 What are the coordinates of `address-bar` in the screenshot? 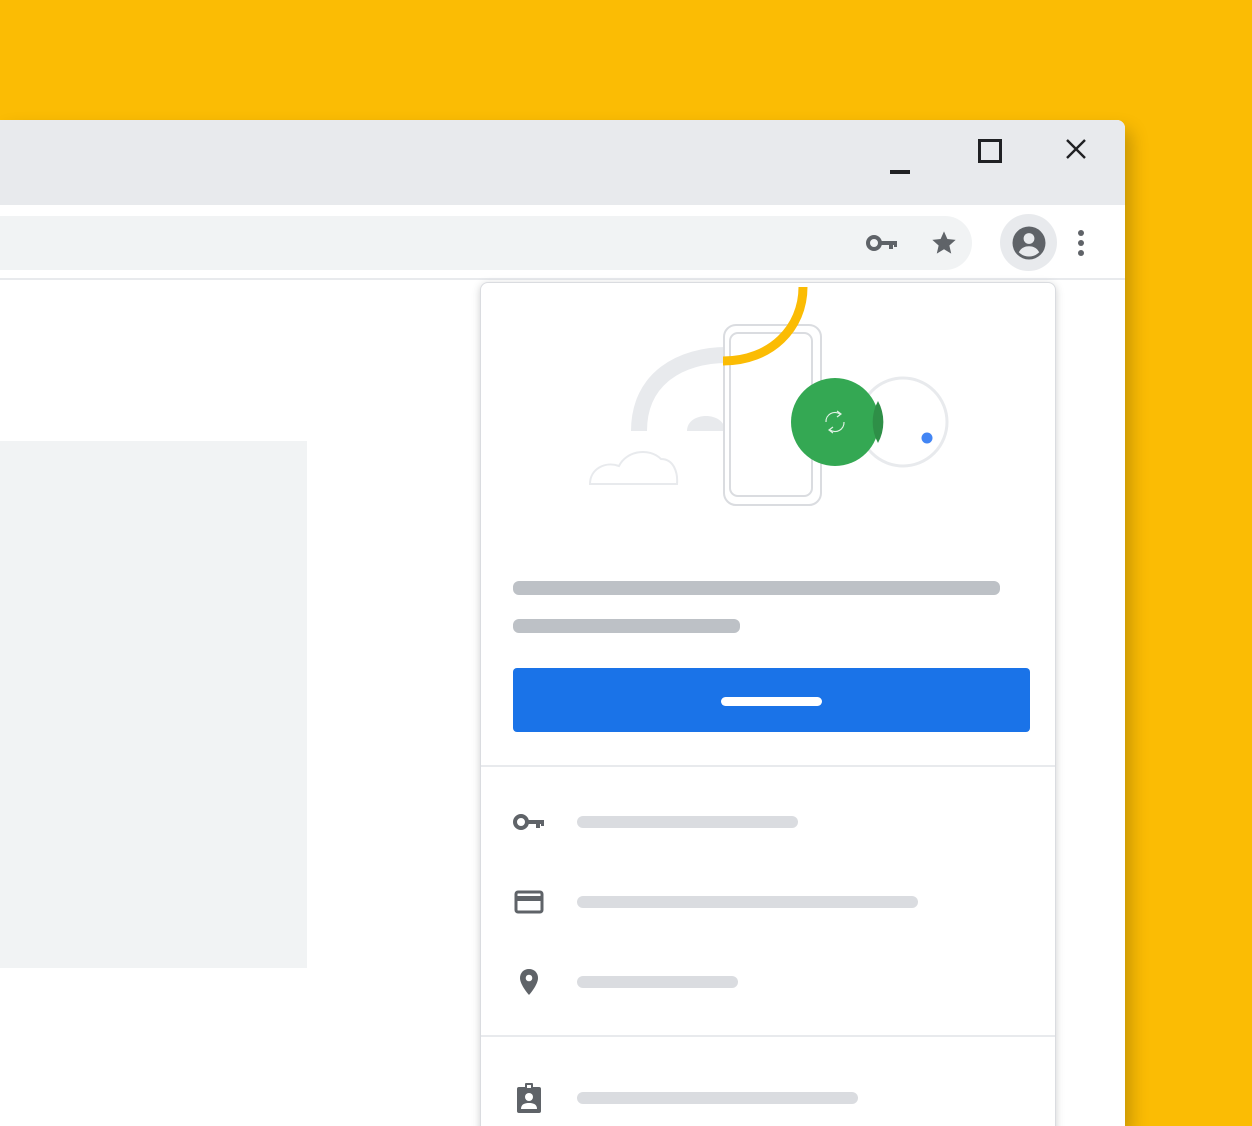 It's located at (486, 243).